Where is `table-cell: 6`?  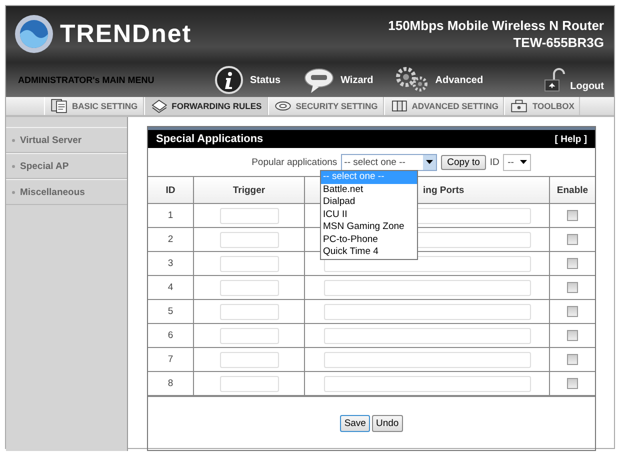 table-cell: 6 is located at coordinates (171, 336).